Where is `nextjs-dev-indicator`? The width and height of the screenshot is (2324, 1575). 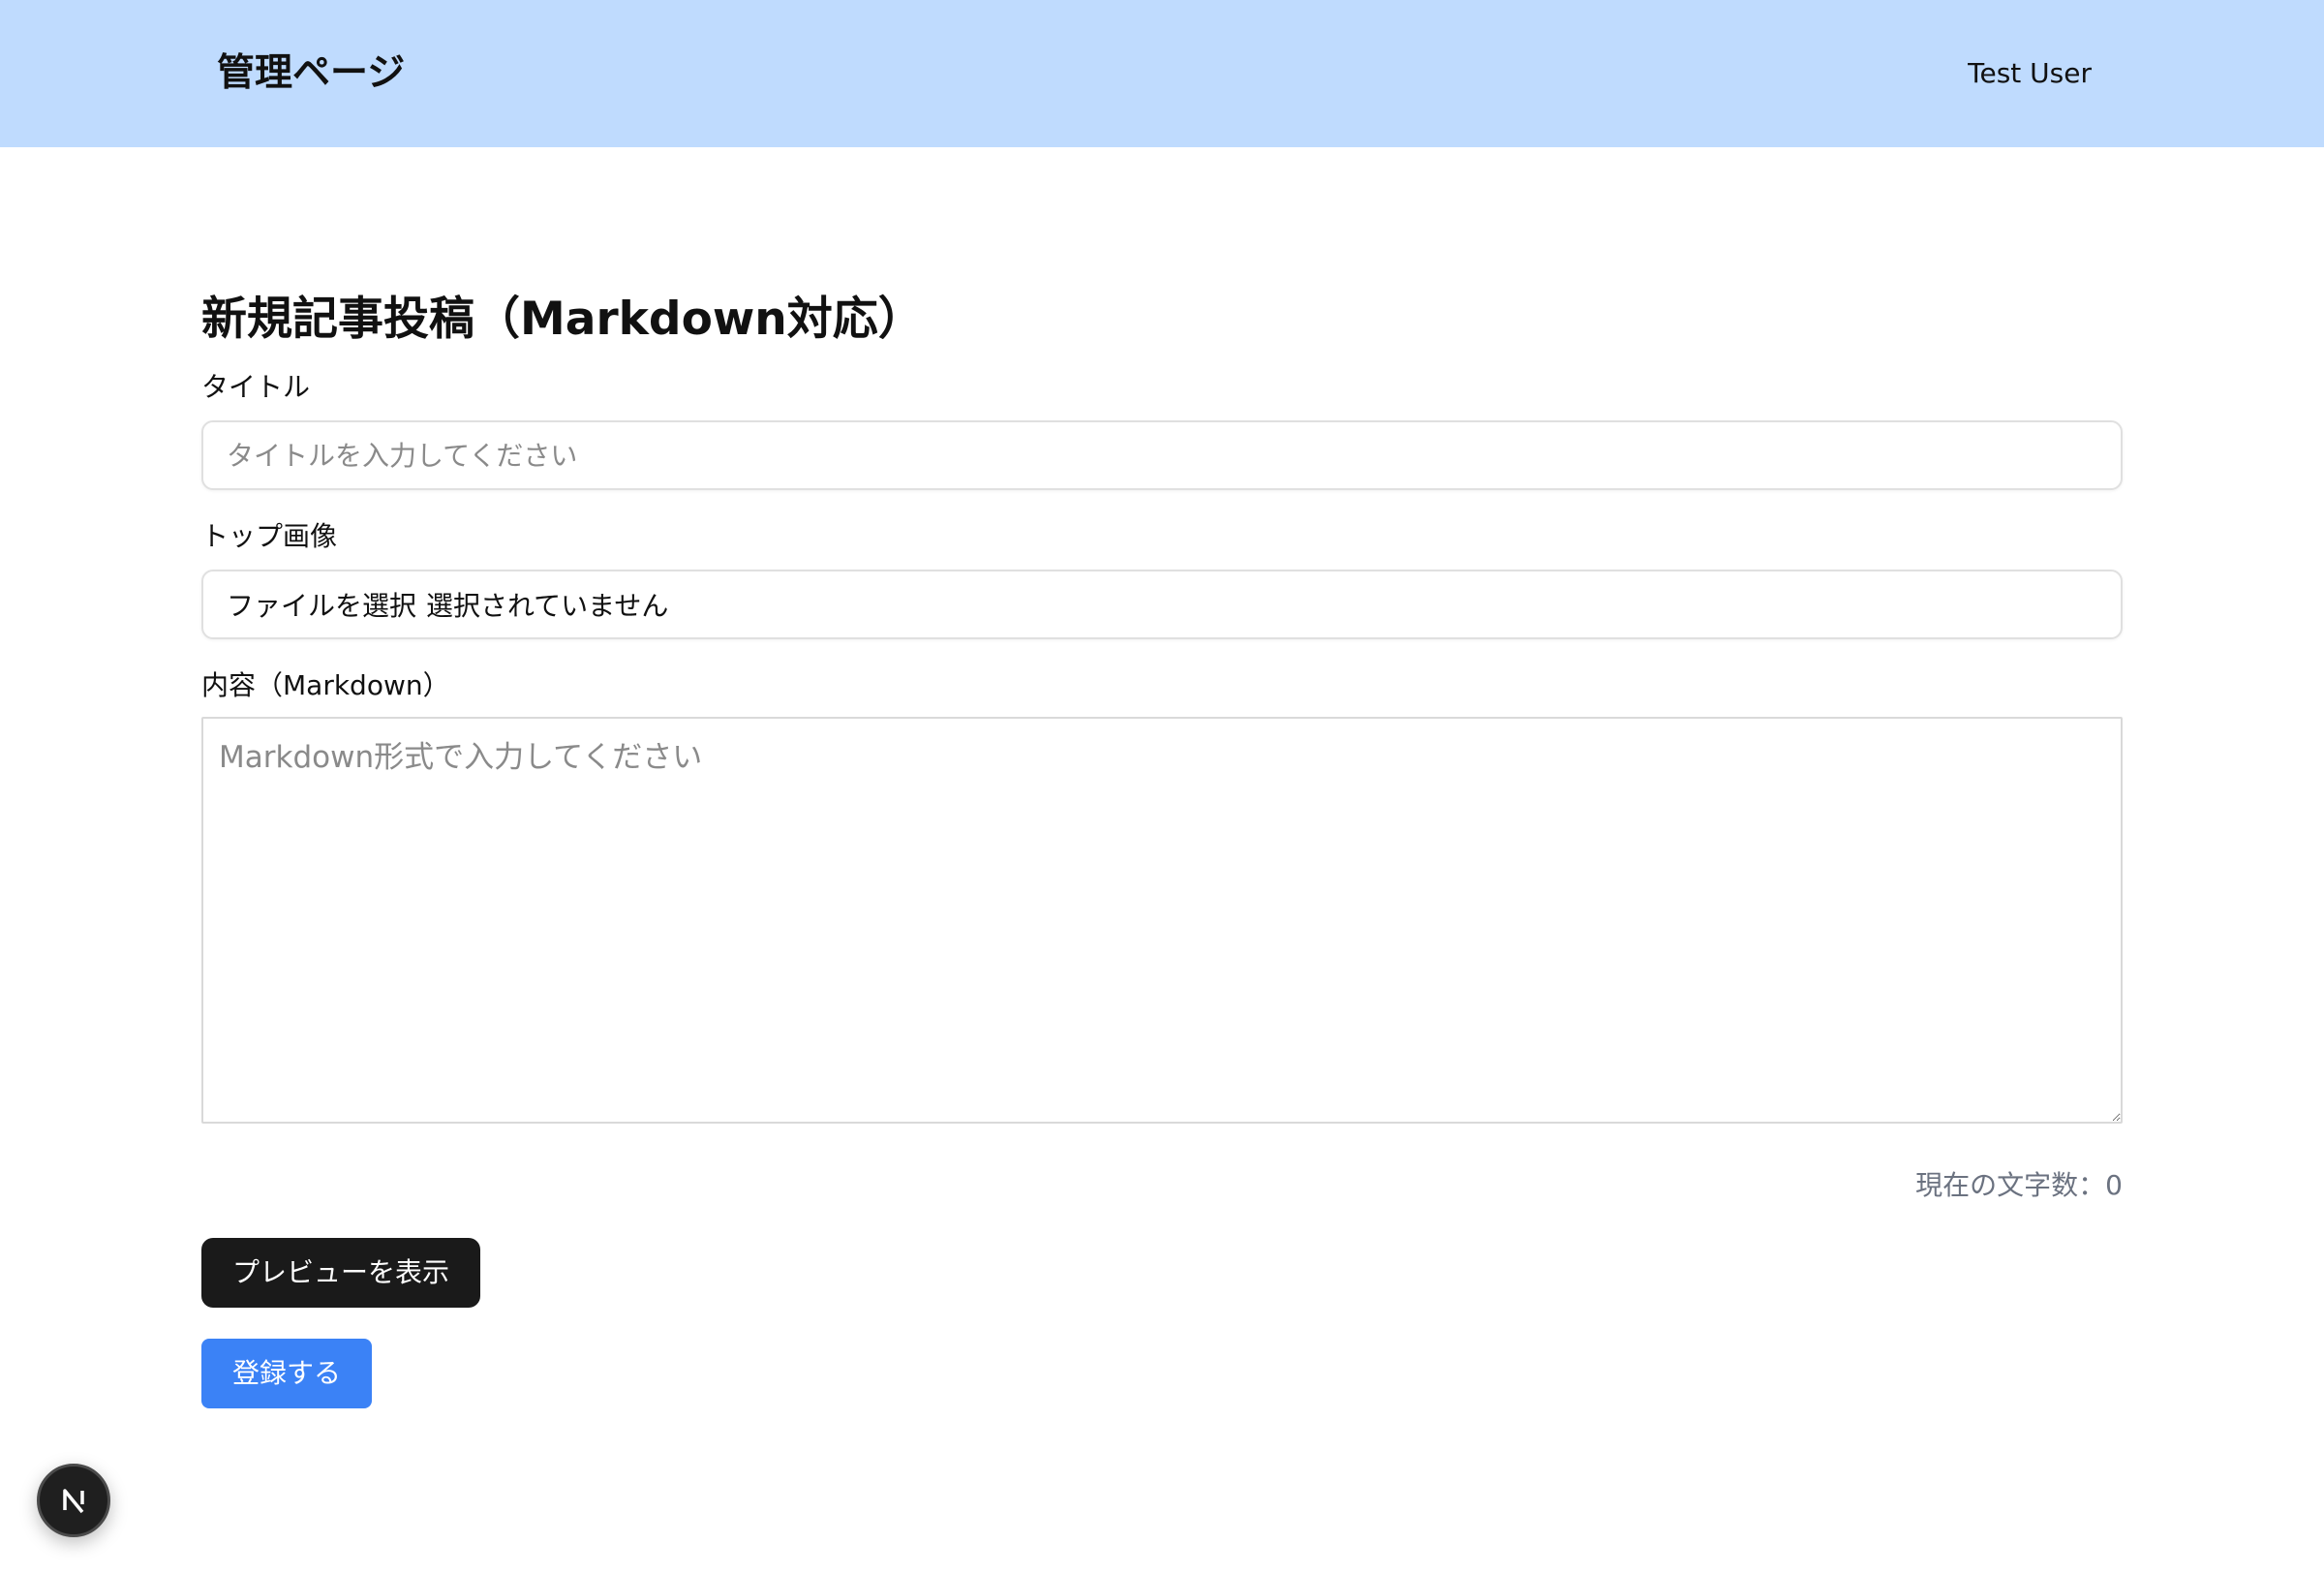
nextjs-dev-indicator is located at coordinates (73, 1500).